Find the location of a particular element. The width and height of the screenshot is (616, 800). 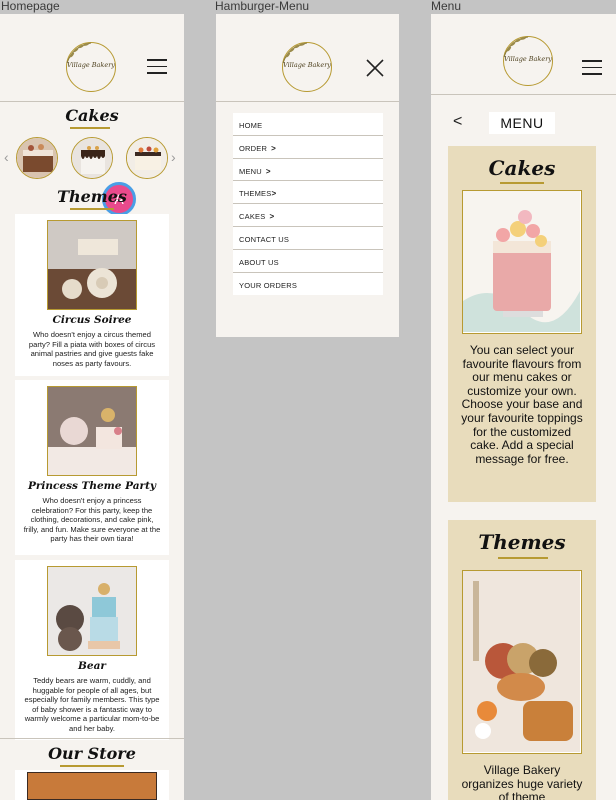

drip-cake-image is located at coordinates (92, 158).